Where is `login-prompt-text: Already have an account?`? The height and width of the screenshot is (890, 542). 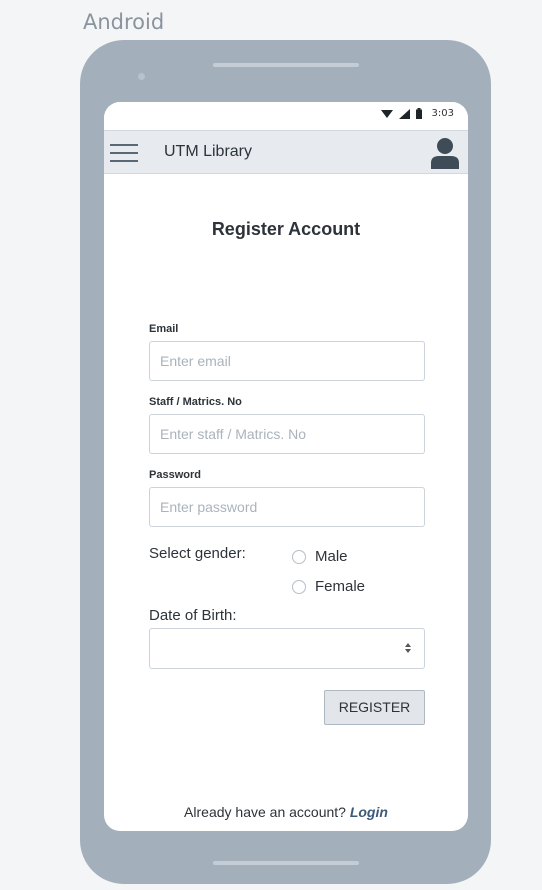 login-prompt-text: Already have an account? is located at coordinates (265, 812).